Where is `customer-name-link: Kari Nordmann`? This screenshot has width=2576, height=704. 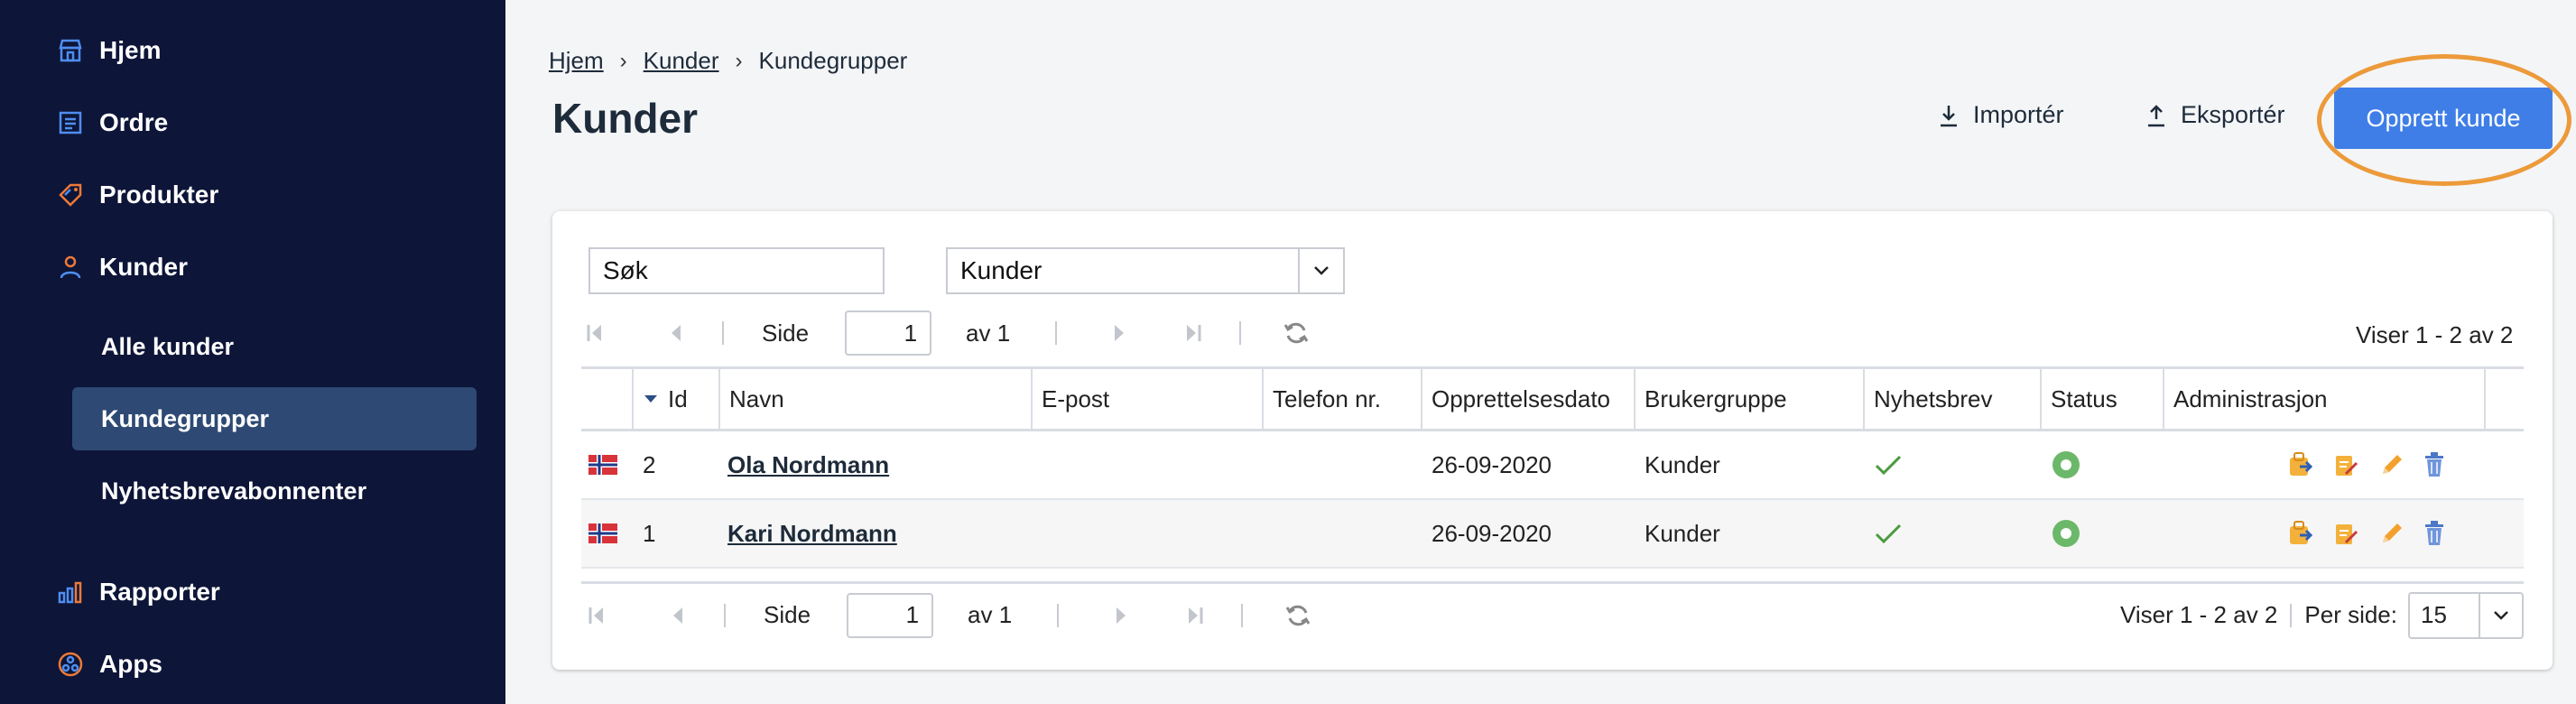
customer-name-link: Kari Nordmann is located at coordinates (812, 534).